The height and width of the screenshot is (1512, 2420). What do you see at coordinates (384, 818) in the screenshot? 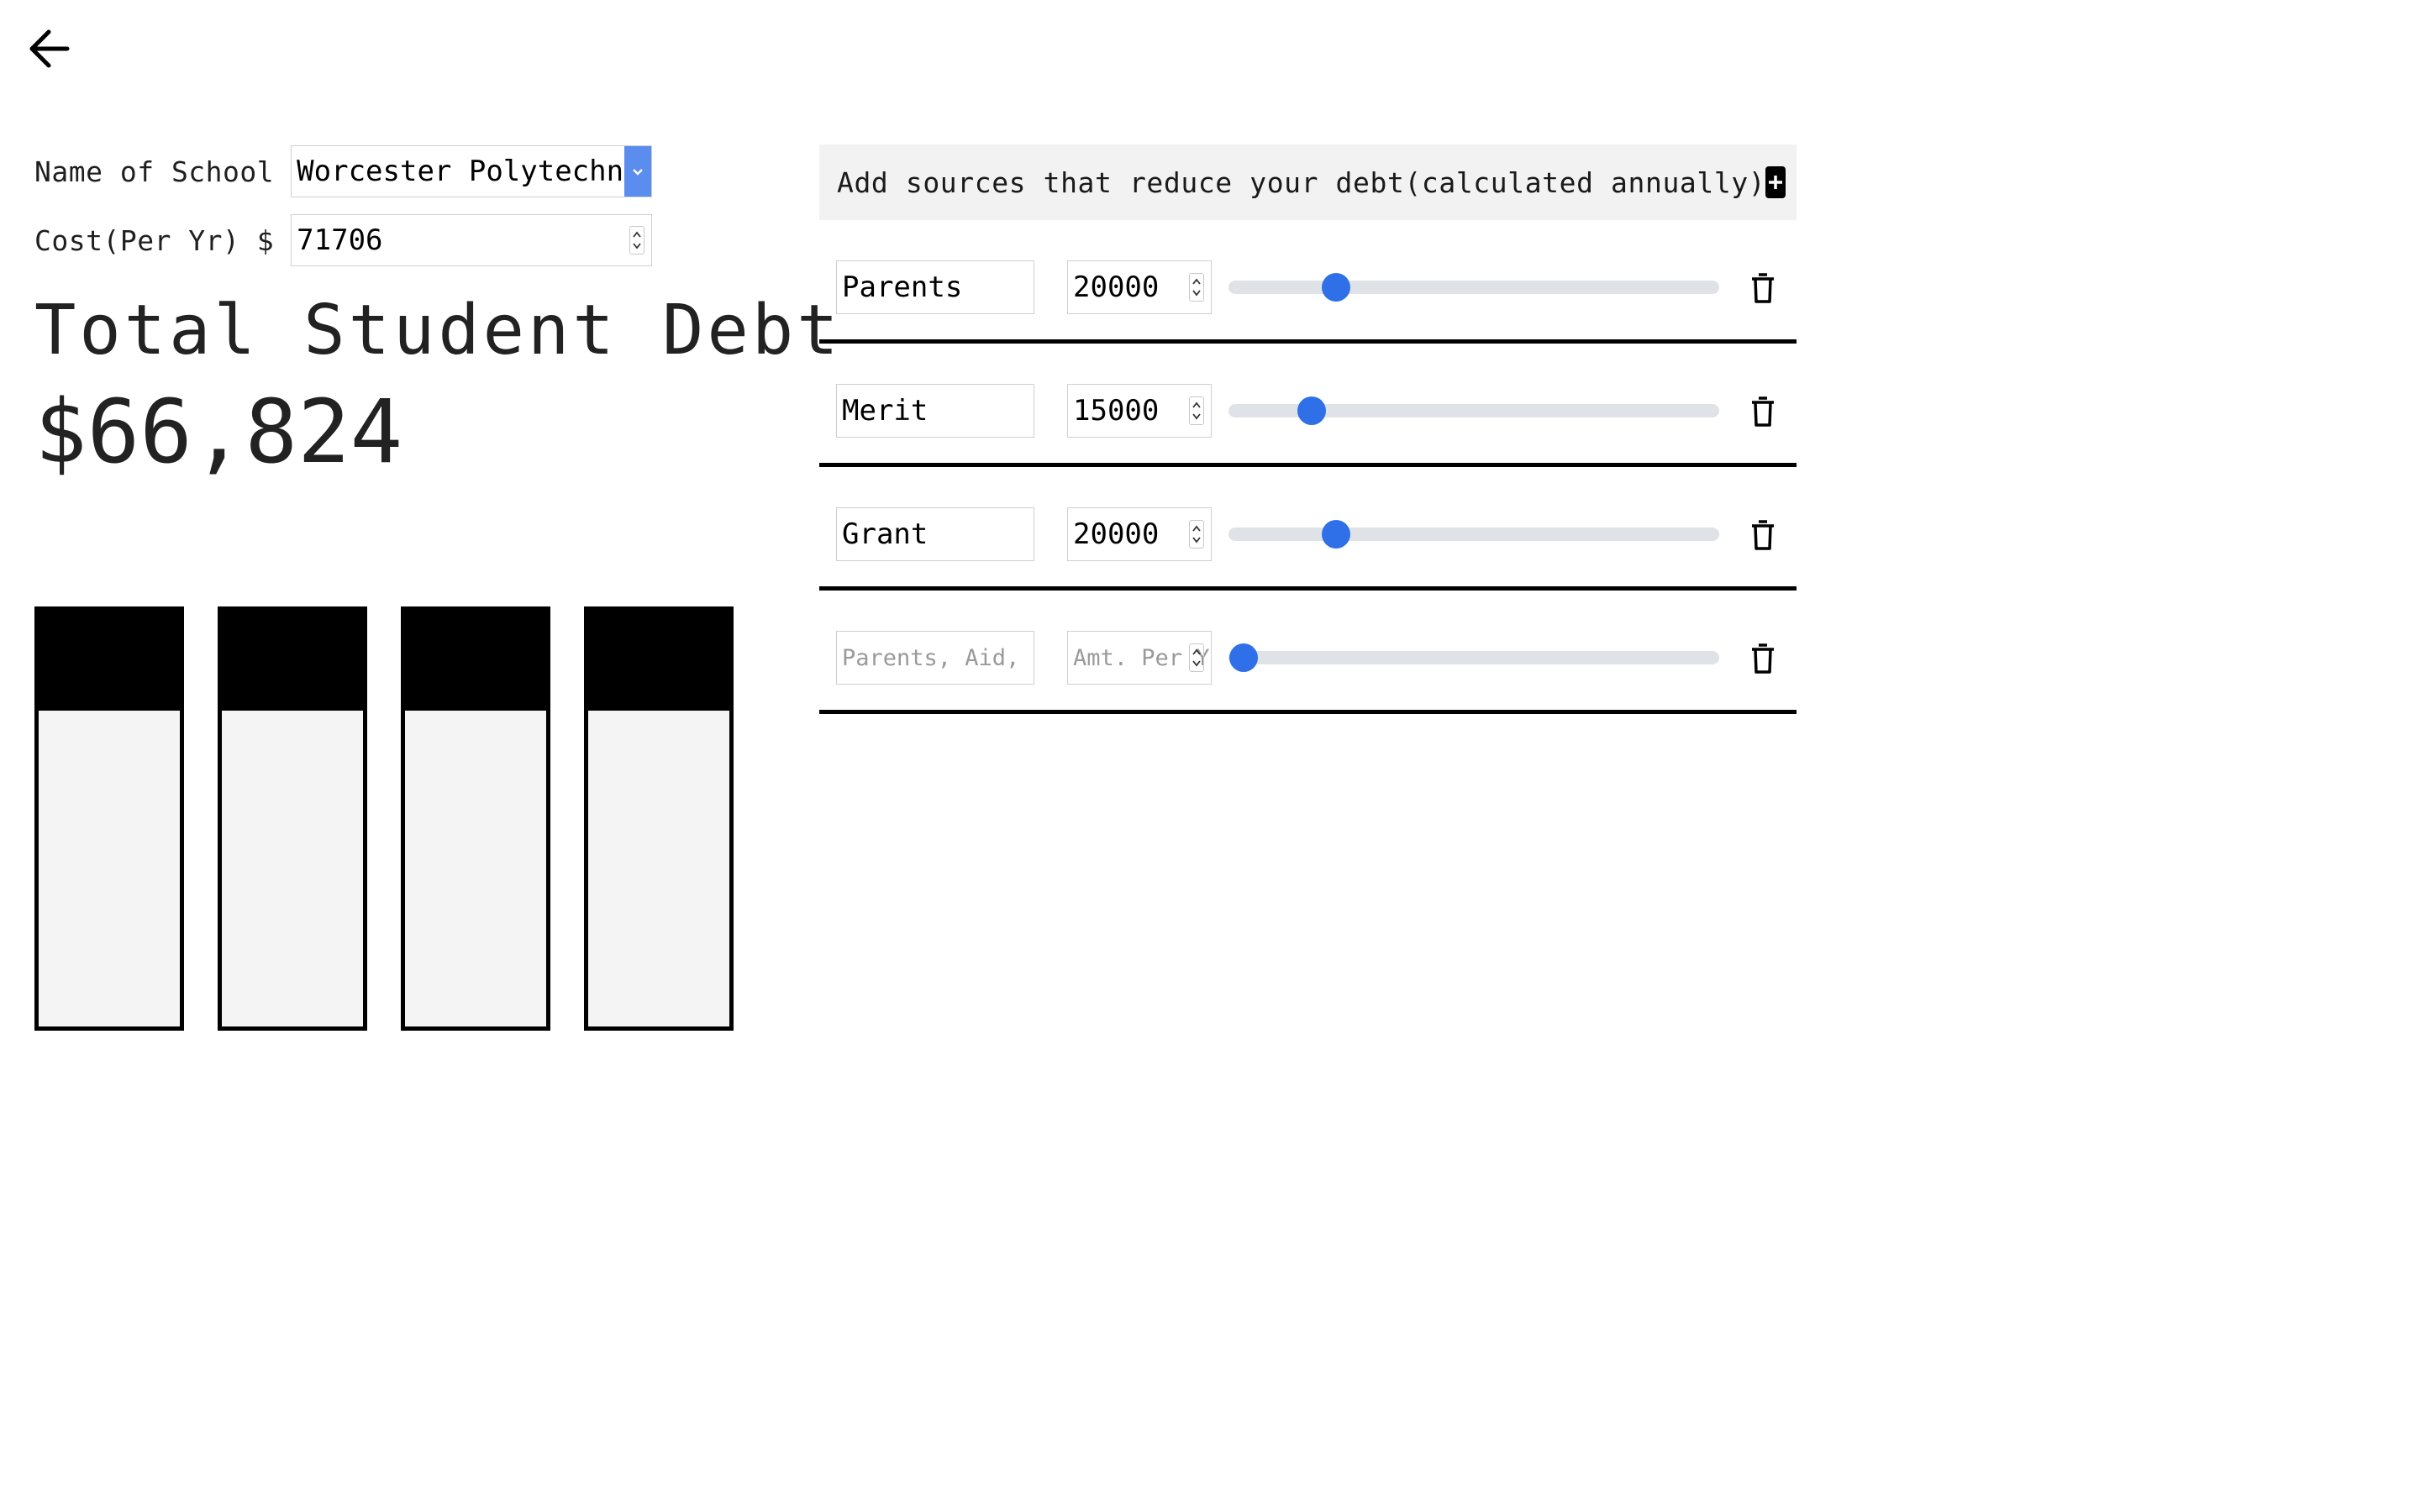
I see `debt-bars` at bounding box center [384, 818].